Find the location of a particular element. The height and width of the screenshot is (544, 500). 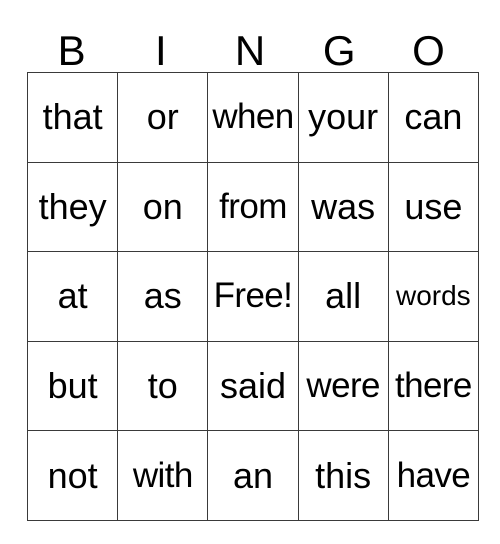

bingo-header-row: B I N G O is located at coordinates (250, 46).